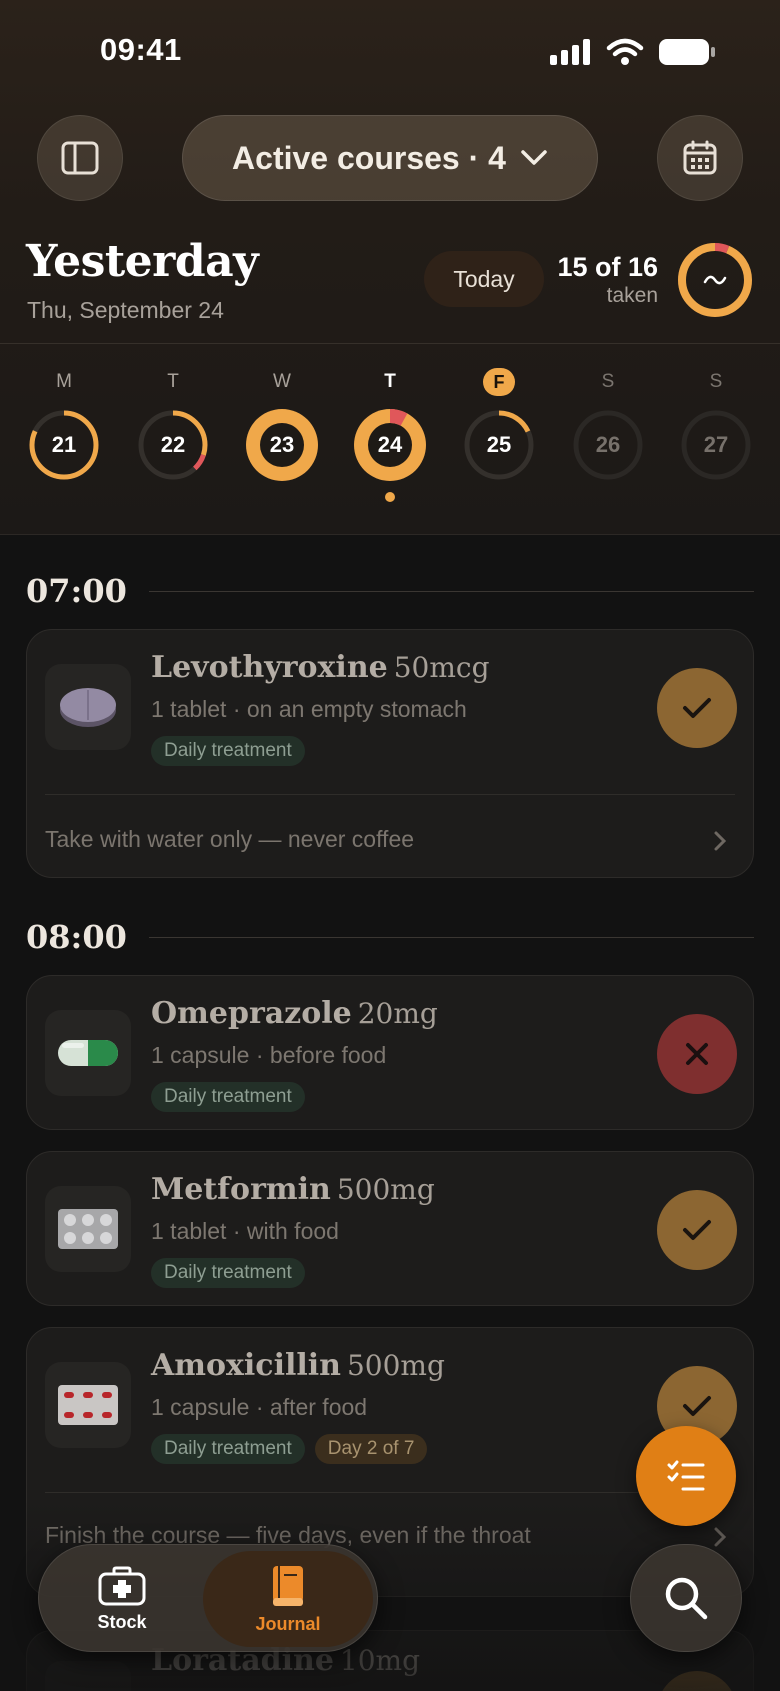 This screenshot has height=1691, width=780. What do you see at coordinates (141, 49) in the screenshot?
I see `status-time: 09:41` at bounding box center [141, 49].